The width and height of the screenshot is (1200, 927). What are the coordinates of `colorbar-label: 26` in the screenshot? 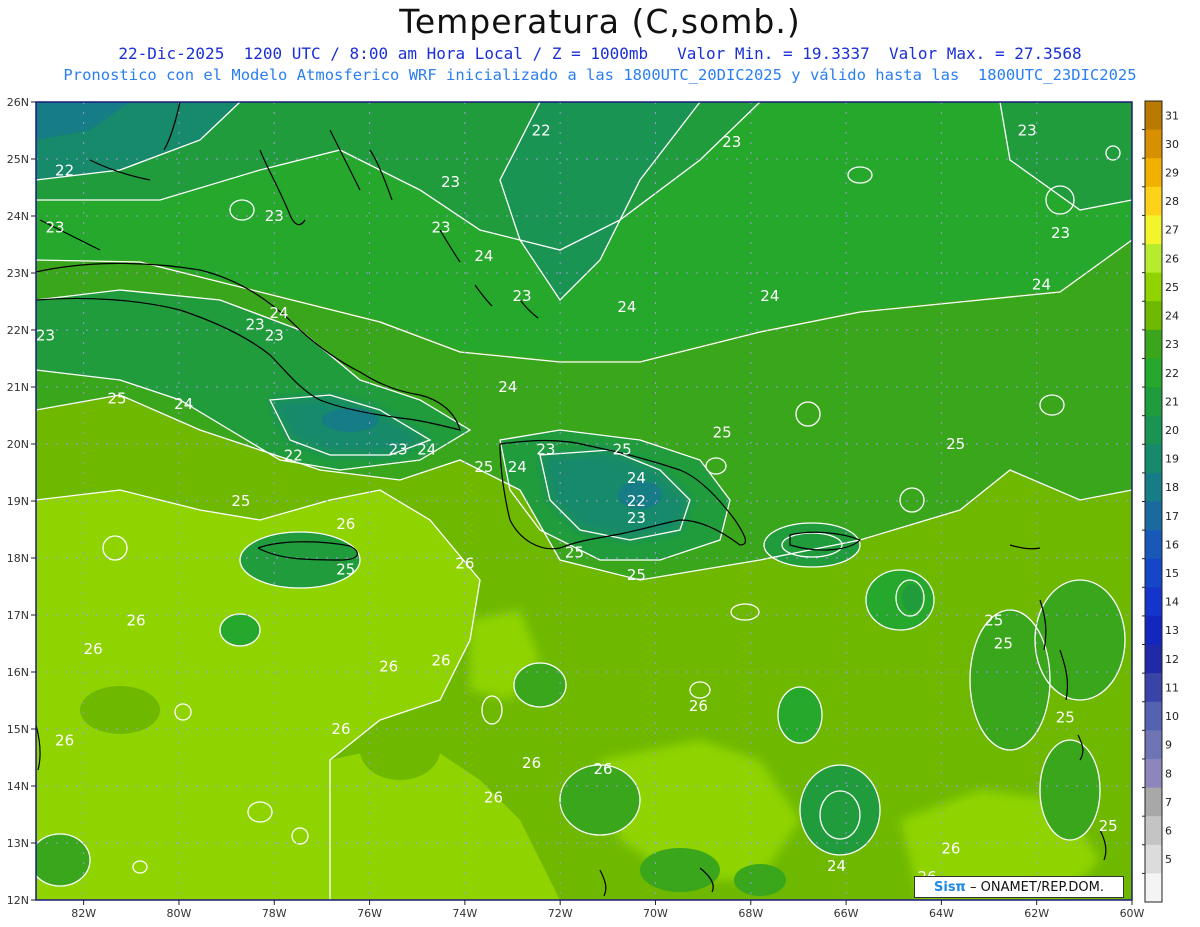 It's located at (1172, 258).